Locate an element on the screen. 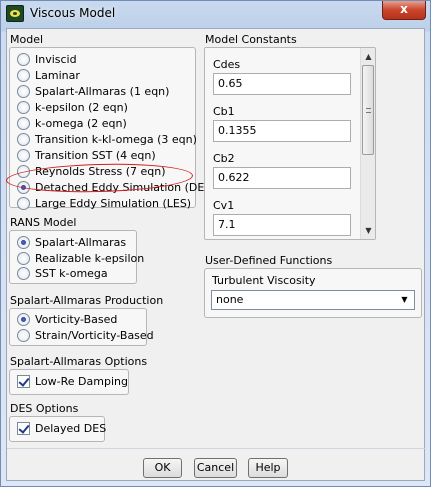  constant-label-cdes: Cdes is located at coordinates (227, 64).